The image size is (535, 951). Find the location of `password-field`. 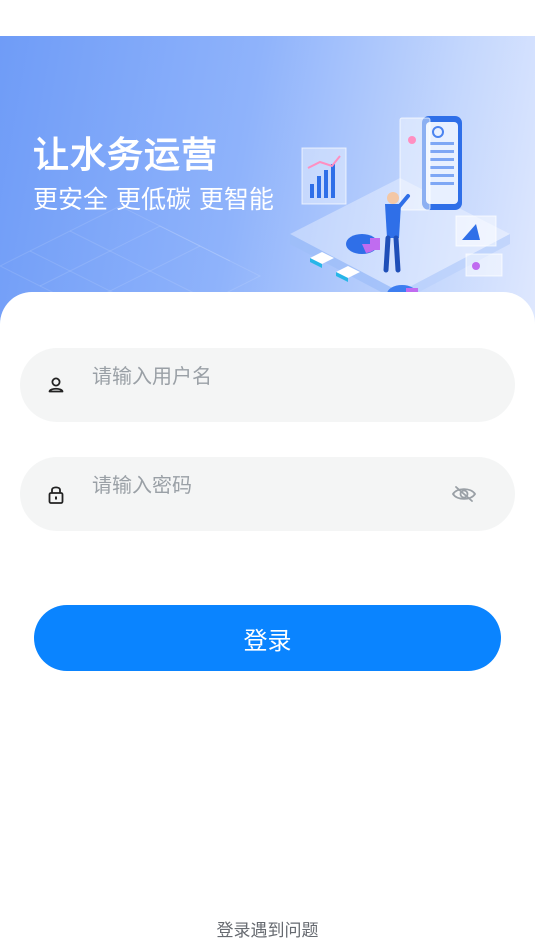

password-field is located at coordinates (267, 494).